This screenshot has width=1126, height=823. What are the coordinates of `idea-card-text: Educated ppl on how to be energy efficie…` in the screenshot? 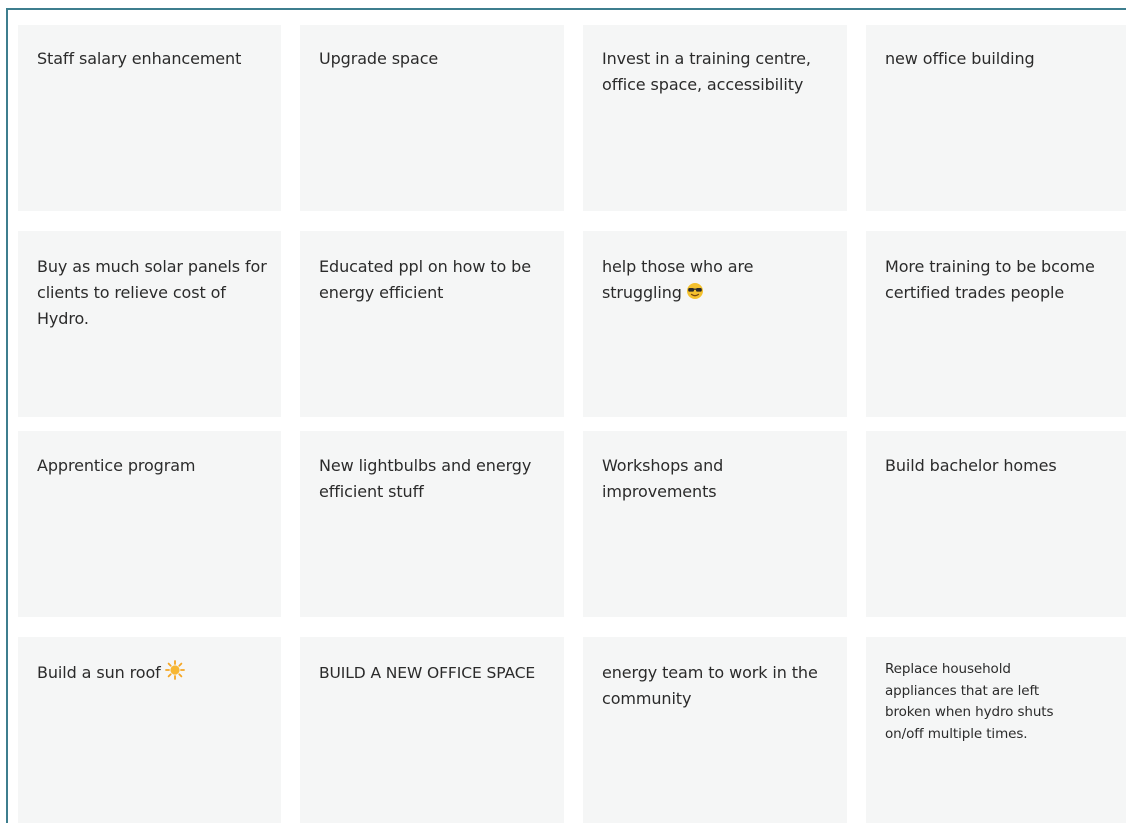 It's located at (425, 279).